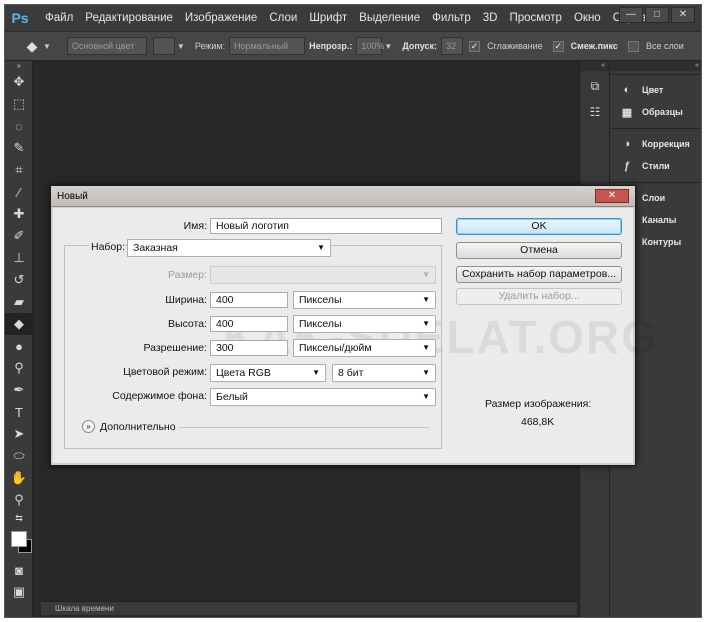 The width and height of the screenshot is (706, 622). I want to click on window-controls: — □ ✕, so click(657, 15).